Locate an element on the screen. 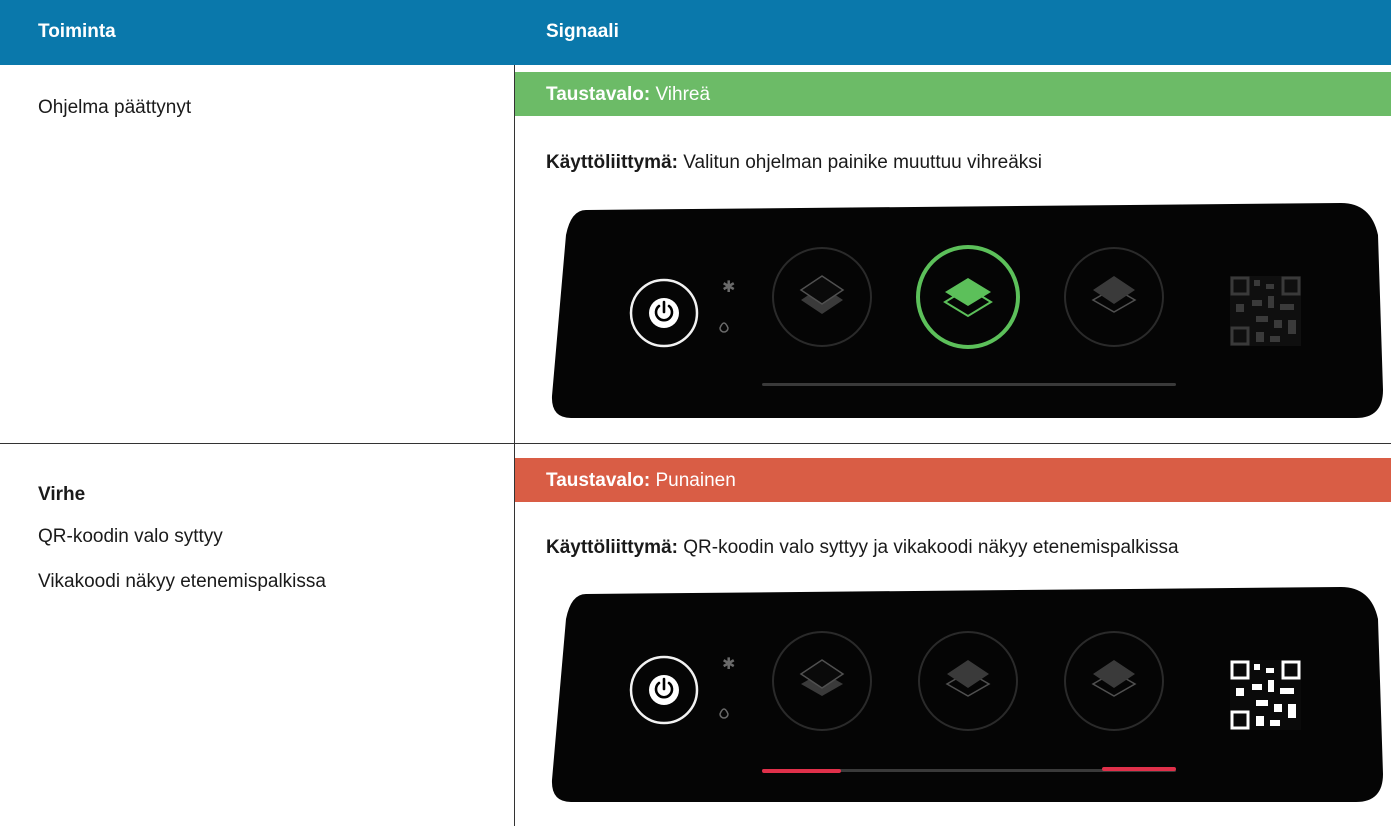 The height and width of the screenshot is (826, 1391). column-header-toiminta: Toiminta is located at coordinates (77, 31).